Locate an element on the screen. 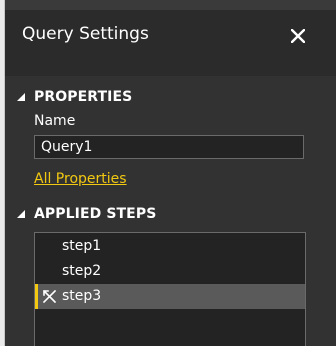 This screenshot has width=336, height=346. properties-section-toggle: PROPERTIES is located at coordinates (74, 97).